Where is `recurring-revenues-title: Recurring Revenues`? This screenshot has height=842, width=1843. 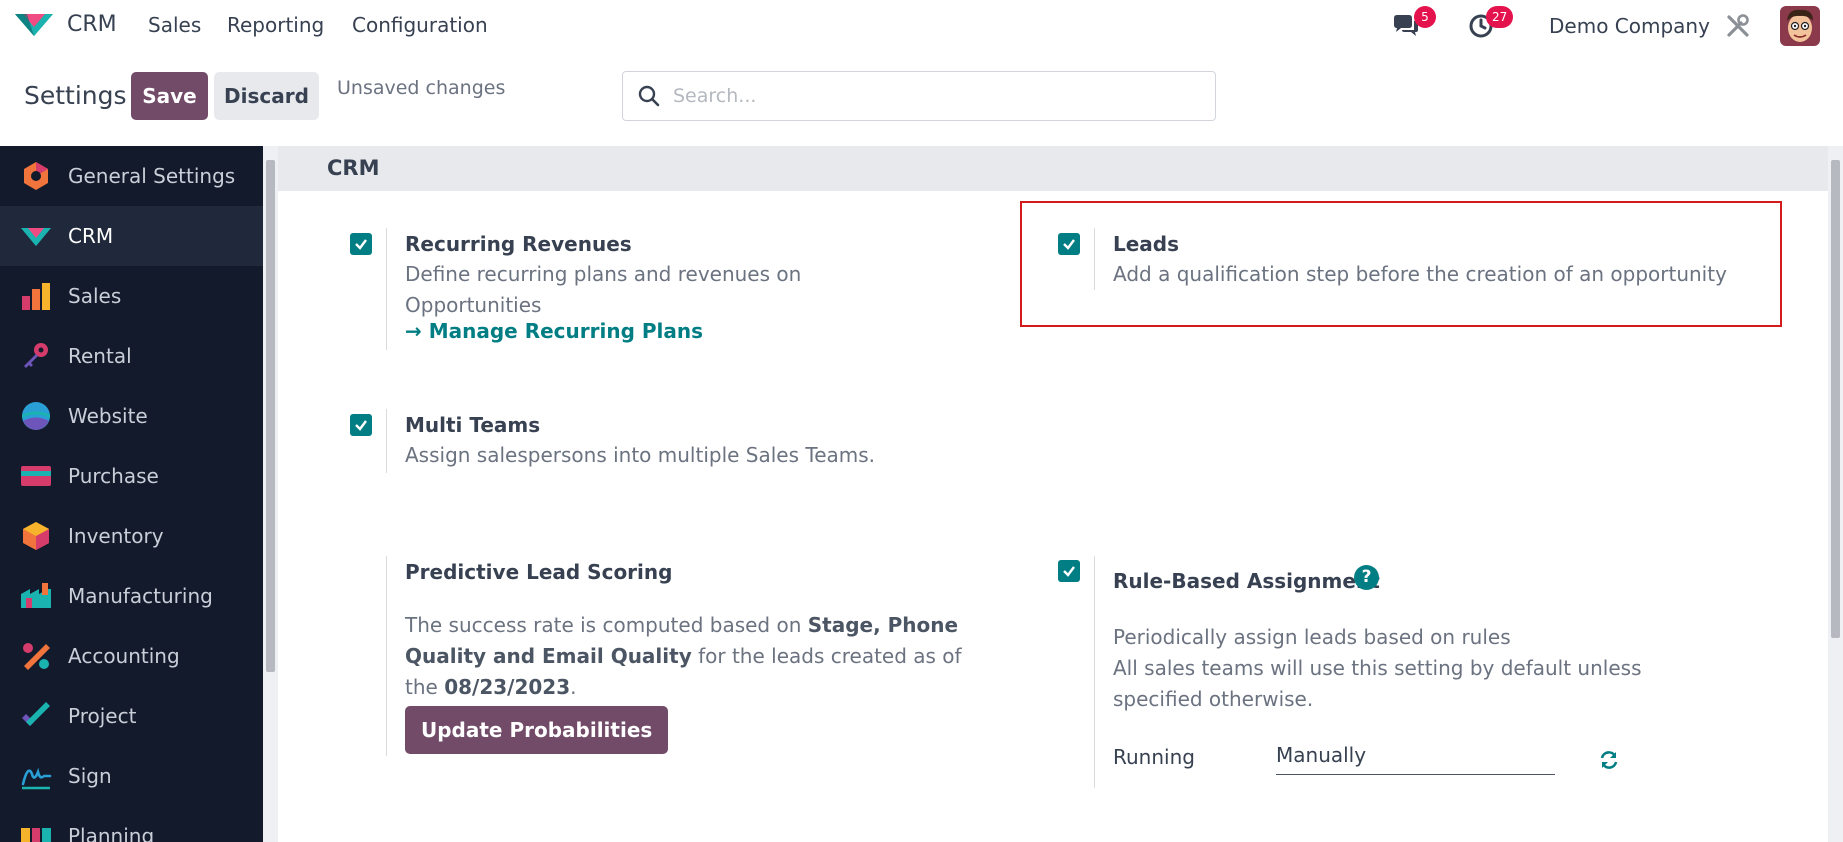 recurring-revenues-title: Recurring Revenues is located at coordinates (518, 244).